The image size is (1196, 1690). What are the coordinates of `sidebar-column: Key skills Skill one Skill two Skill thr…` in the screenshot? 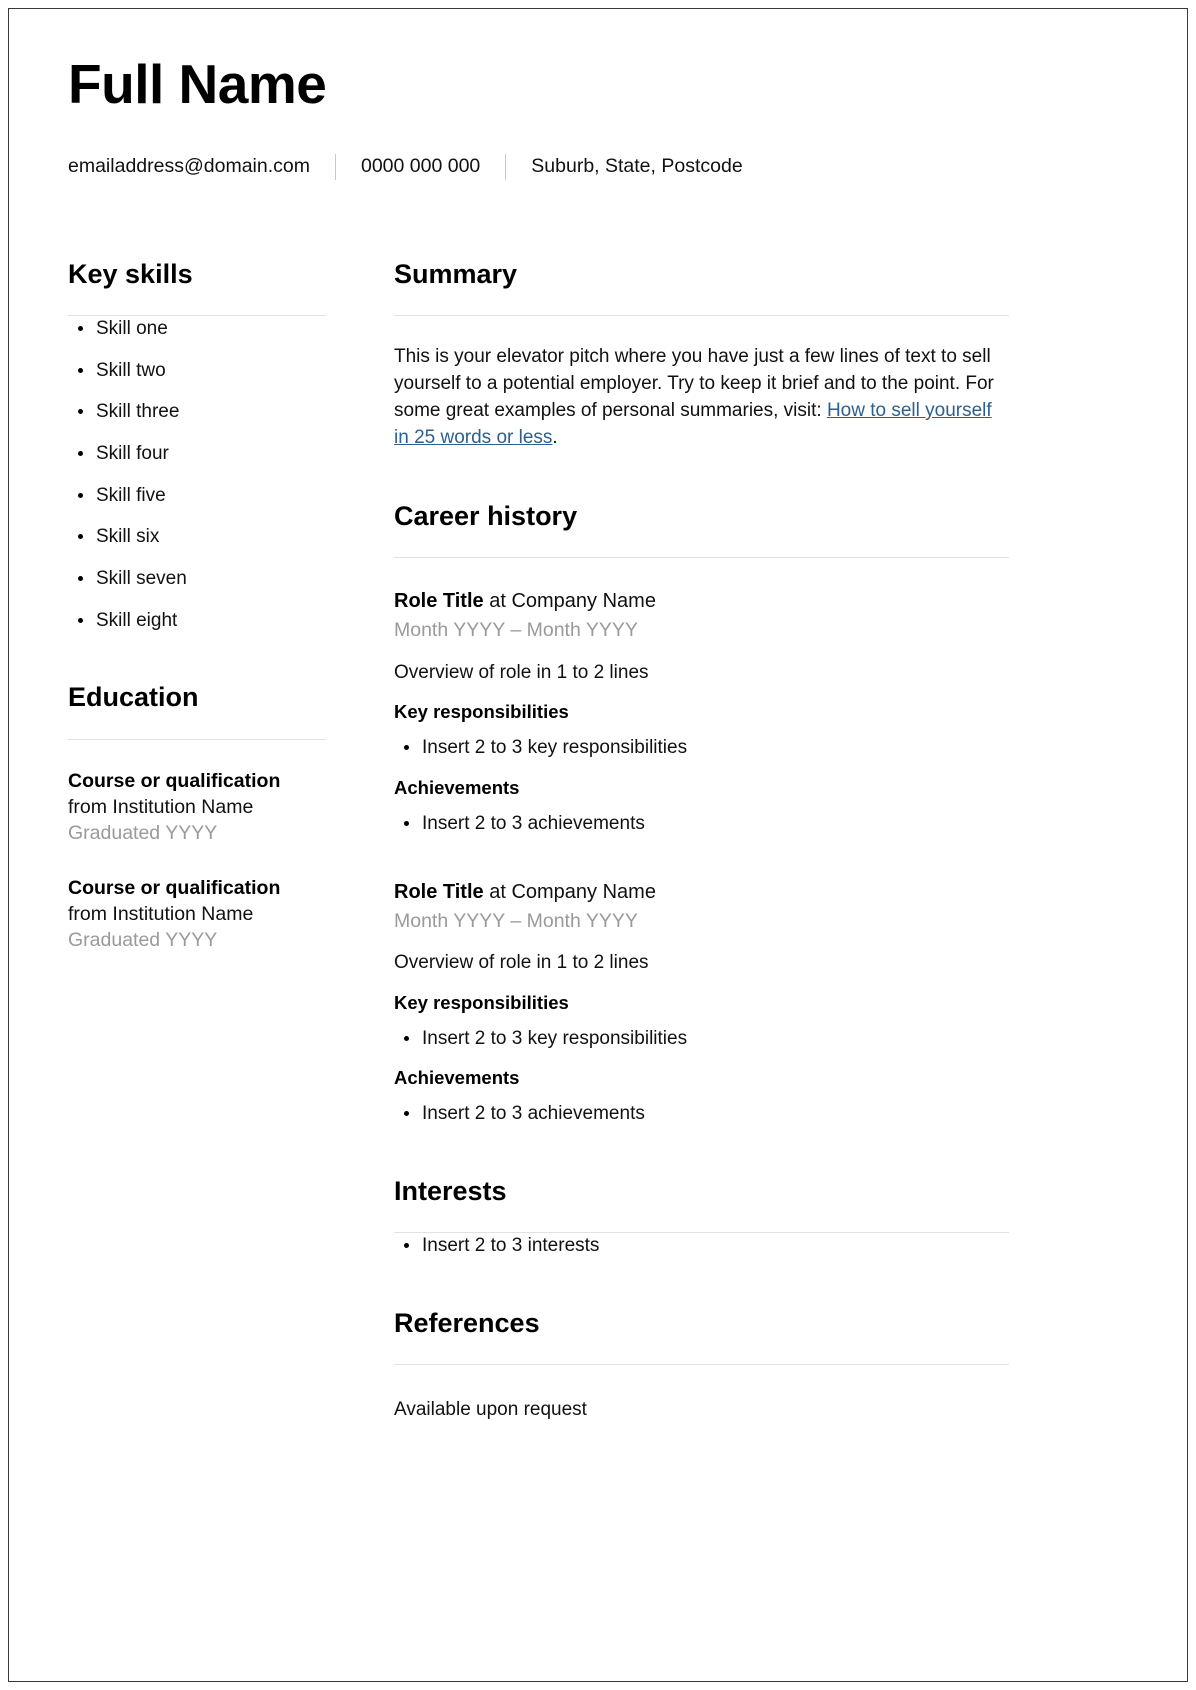 It's located at (197, 606).